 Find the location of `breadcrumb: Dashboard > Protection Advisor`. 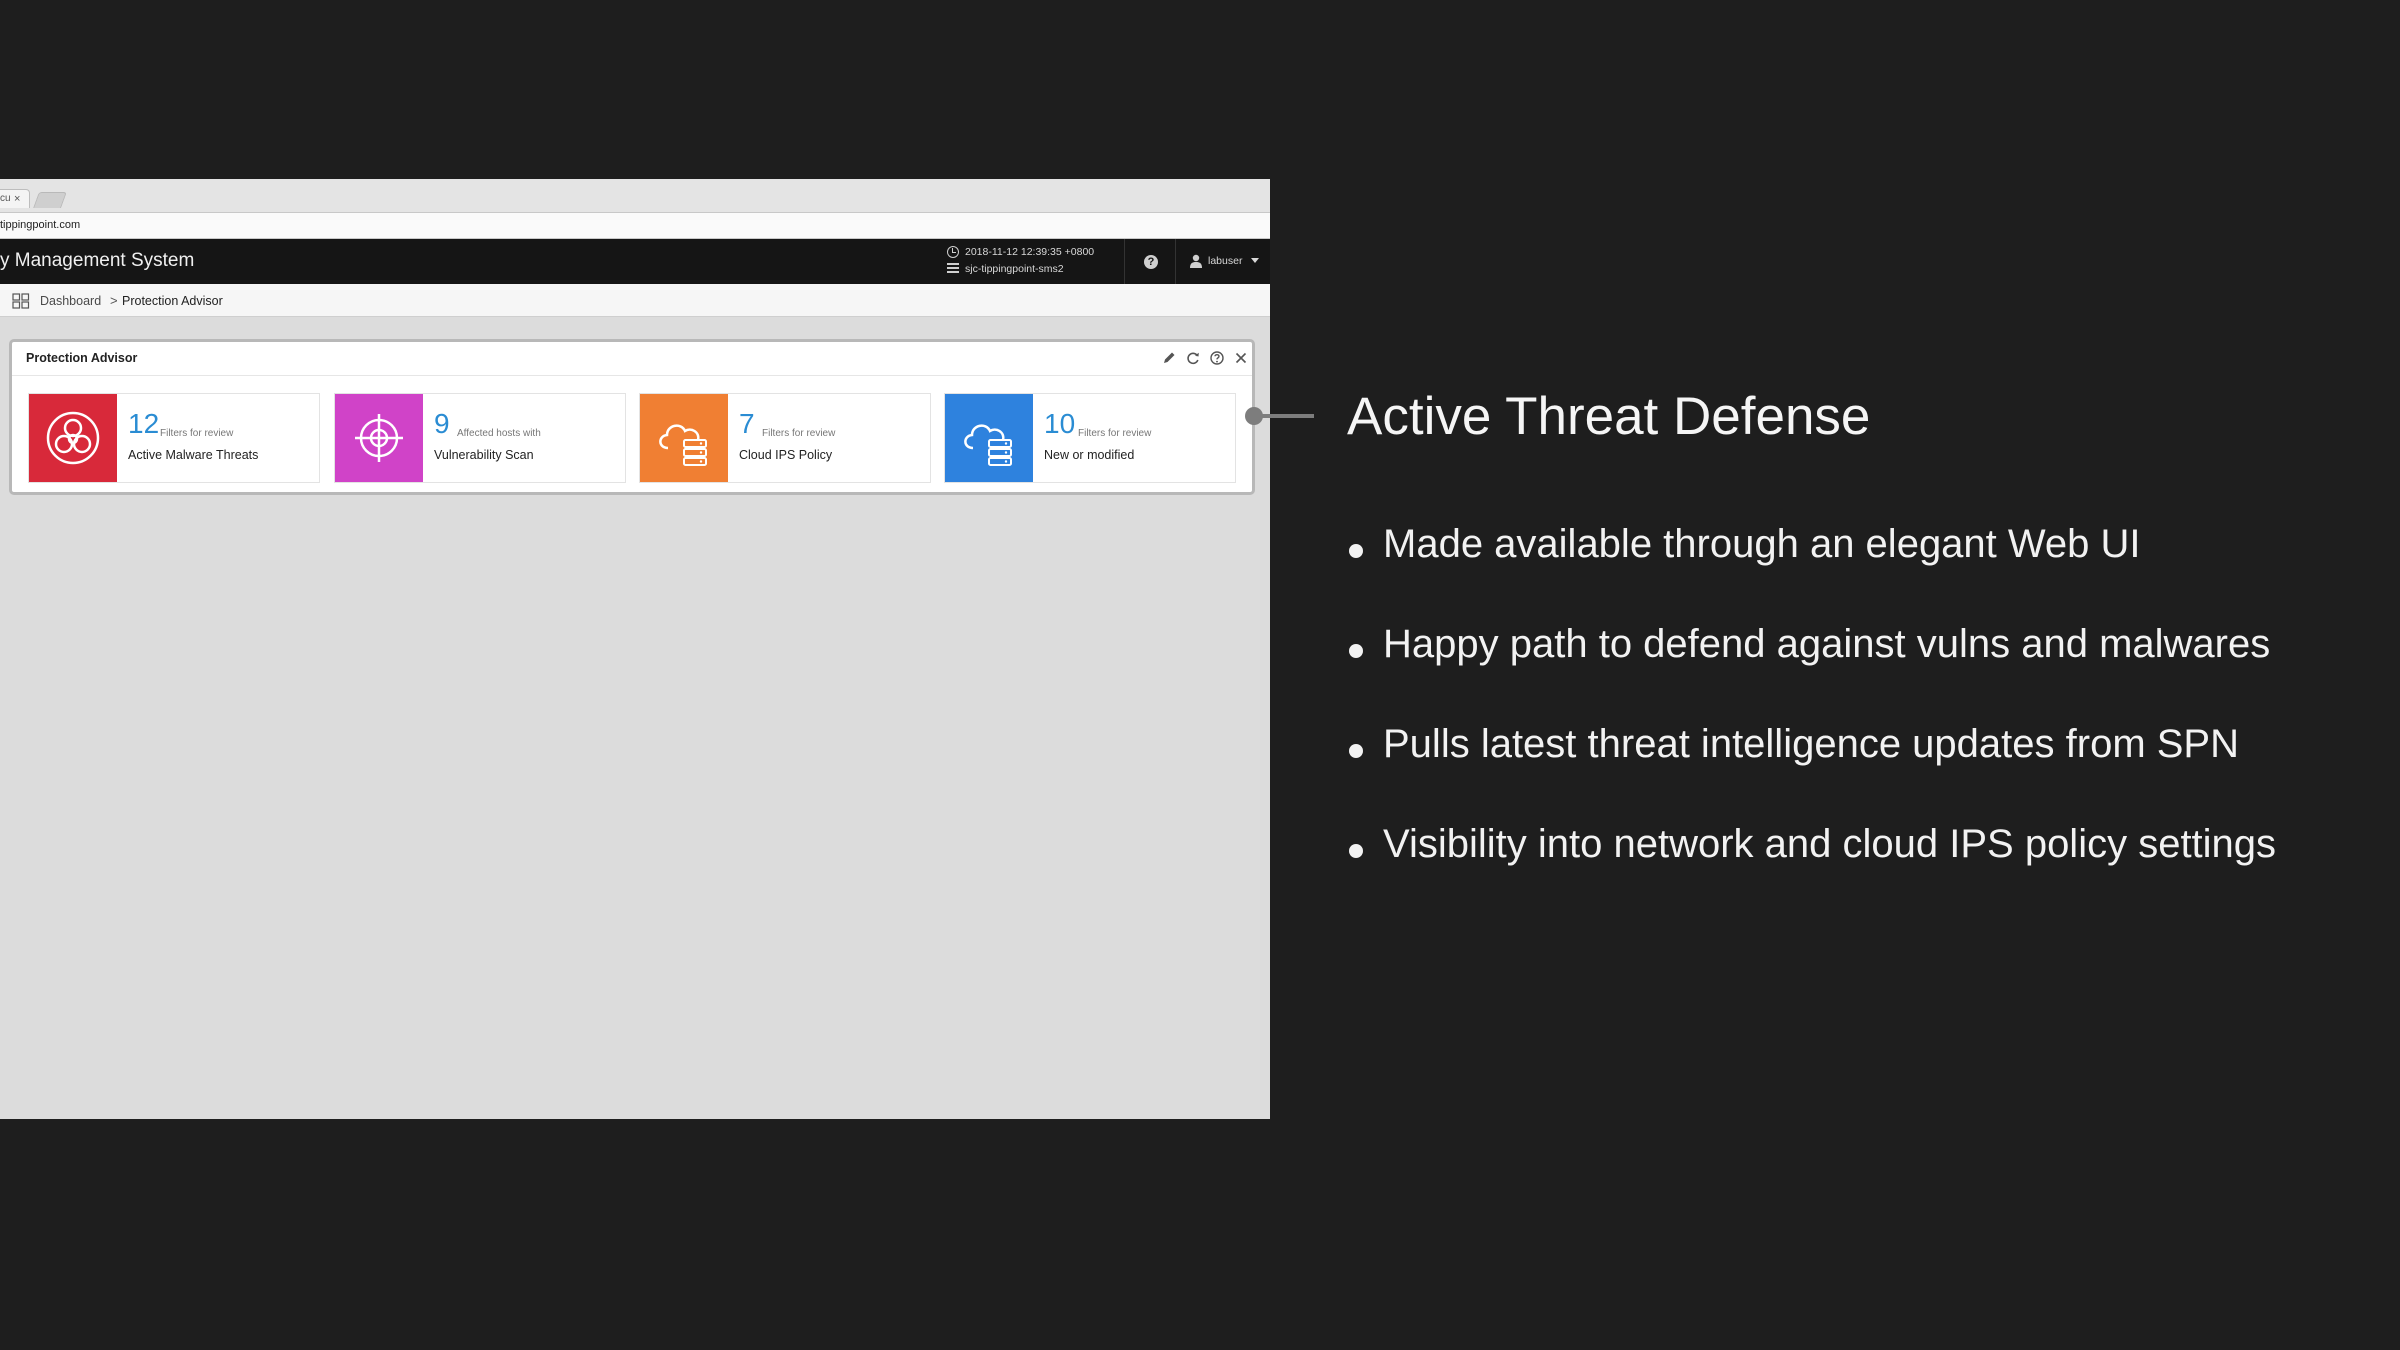

breadcrumb: Dashboard > Protection Advisor is located at coordinates (635, 300).